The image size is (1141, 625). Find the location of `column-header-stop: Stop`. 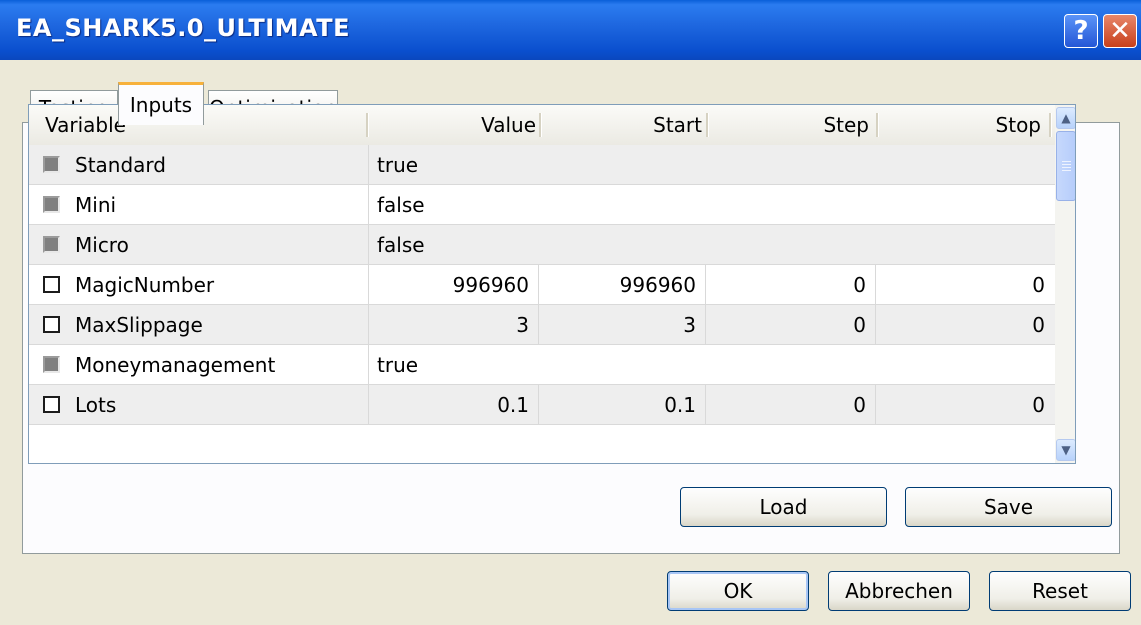

column-header-stop: Stop is located at coordinates (960, 125).